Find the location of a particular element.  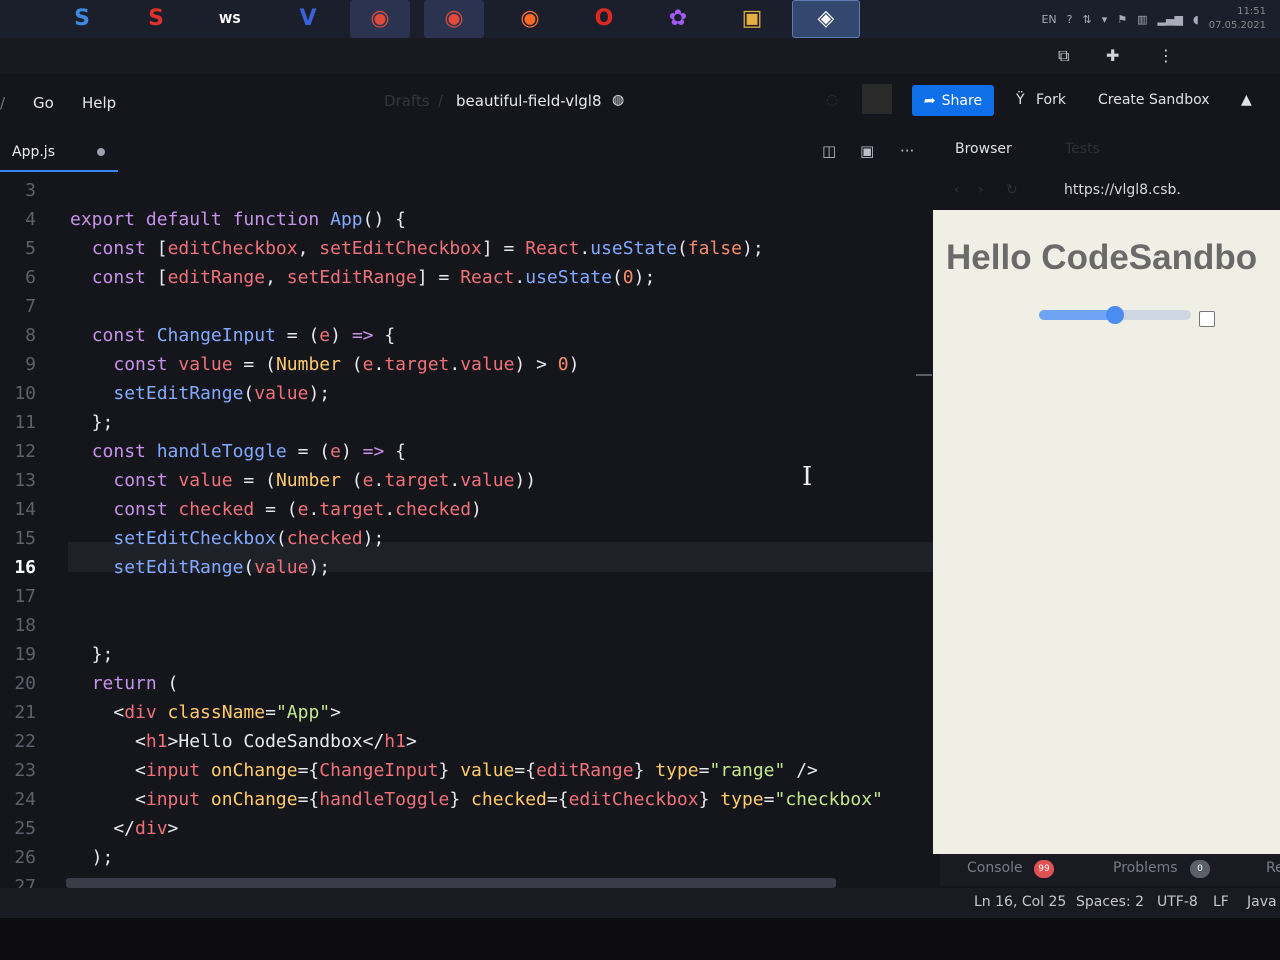

menu-help: Help is located at coordinates (99, 103).